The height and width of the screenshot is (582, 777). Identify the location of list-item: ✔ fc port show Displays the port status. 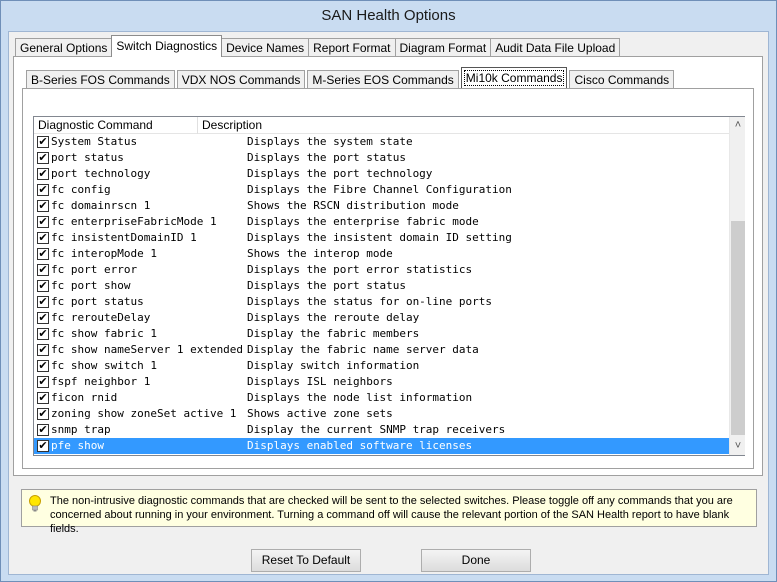
(381, 286).